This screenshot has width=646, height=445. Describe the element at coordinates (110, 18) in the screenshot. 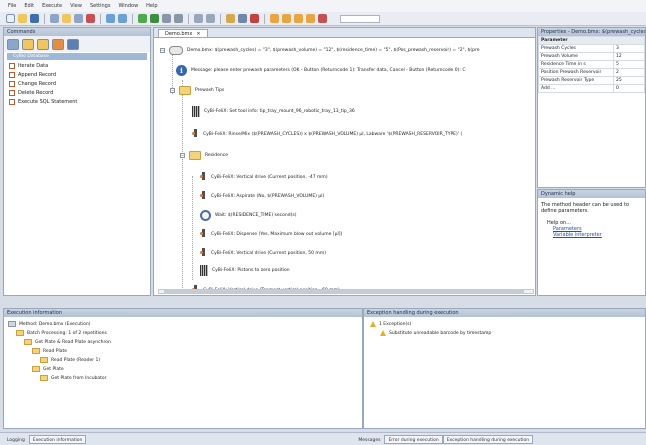

I see `undo-icon` at that location.